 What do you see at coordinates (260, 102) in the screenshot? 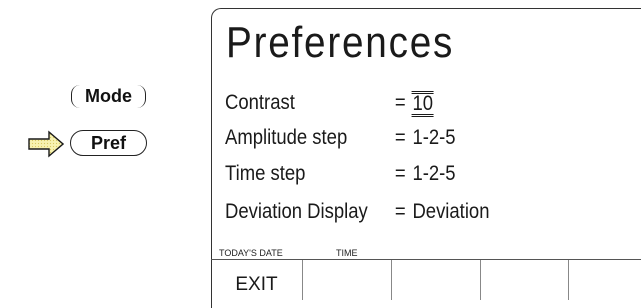
I see `setting-label: Contrast` at bounding box center [260, 102].